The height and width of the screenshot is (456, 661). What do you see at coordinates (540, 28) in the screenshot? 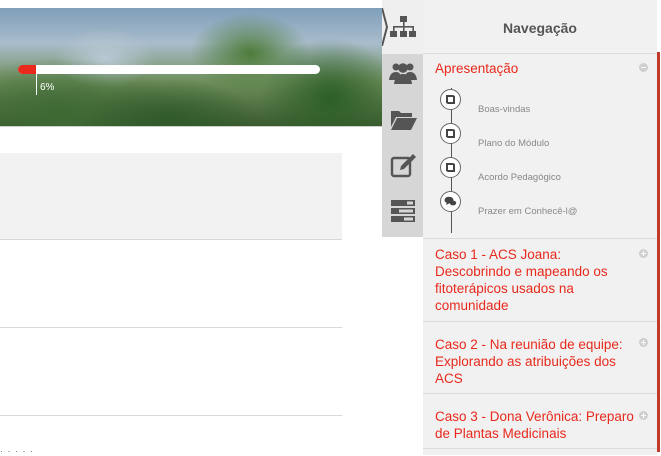
I see `navigation-title: Navegação` at bounding box center [540, 28].